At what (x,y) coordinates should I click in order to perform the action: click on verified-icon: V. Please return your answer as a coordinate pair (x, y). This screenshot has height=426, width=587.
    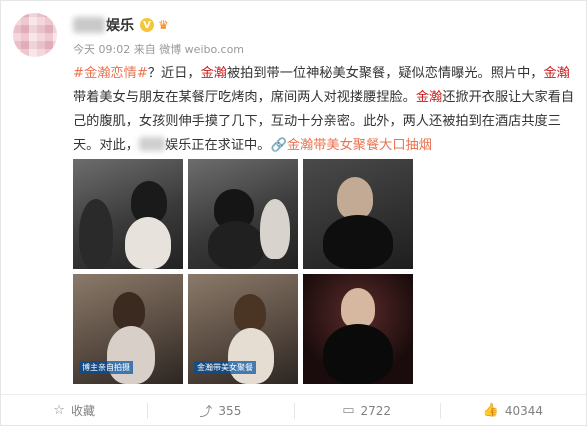
    Looking at the image, I should click on (147, 25).